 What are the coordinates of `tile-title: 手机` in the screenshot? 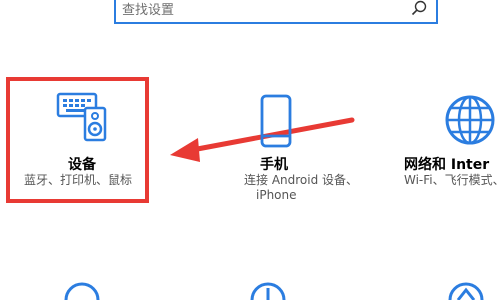 It's located at (274, 165).